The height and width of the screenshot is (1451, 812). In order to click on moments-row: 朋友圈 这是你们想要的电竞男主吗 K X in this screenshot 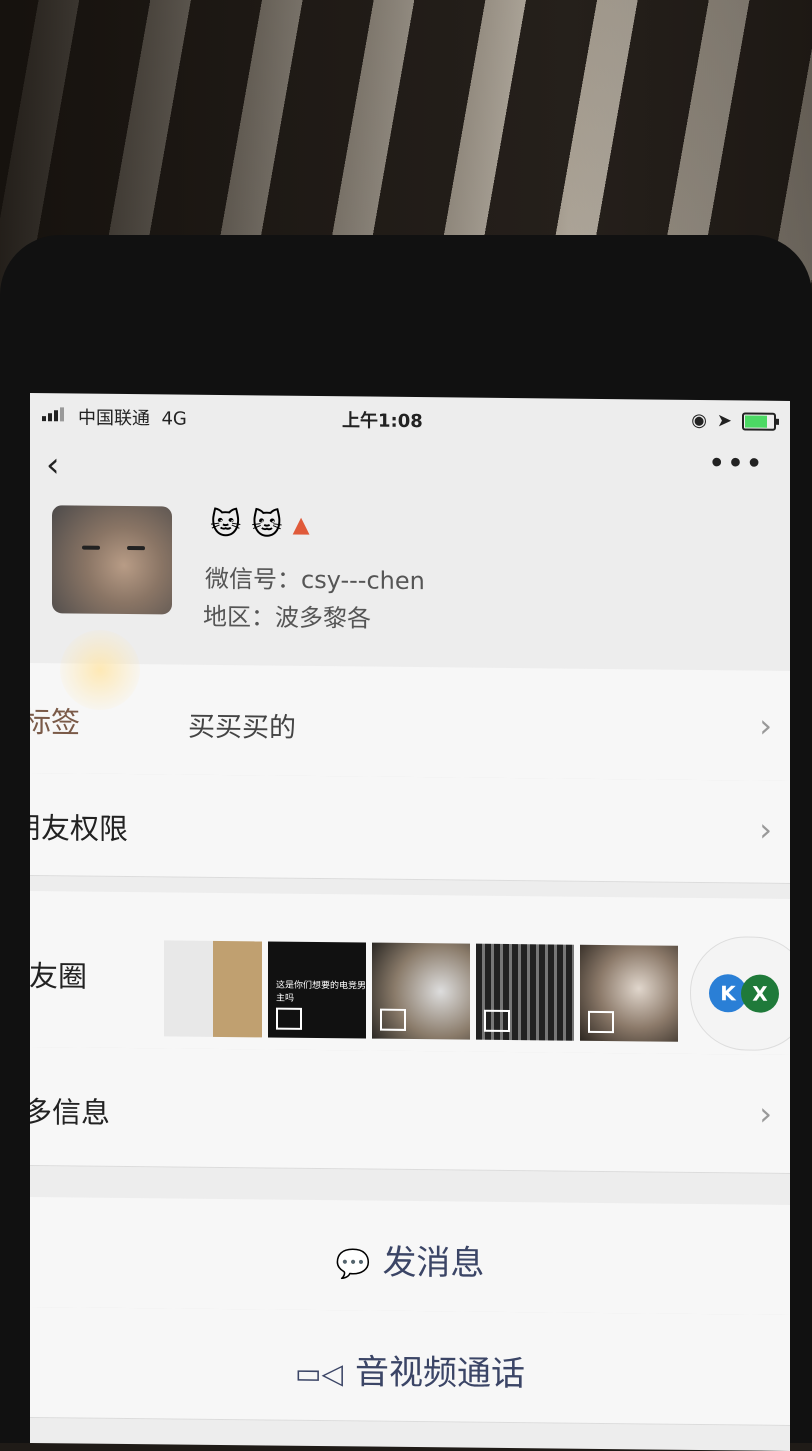, I will do `click(410, 973)`.